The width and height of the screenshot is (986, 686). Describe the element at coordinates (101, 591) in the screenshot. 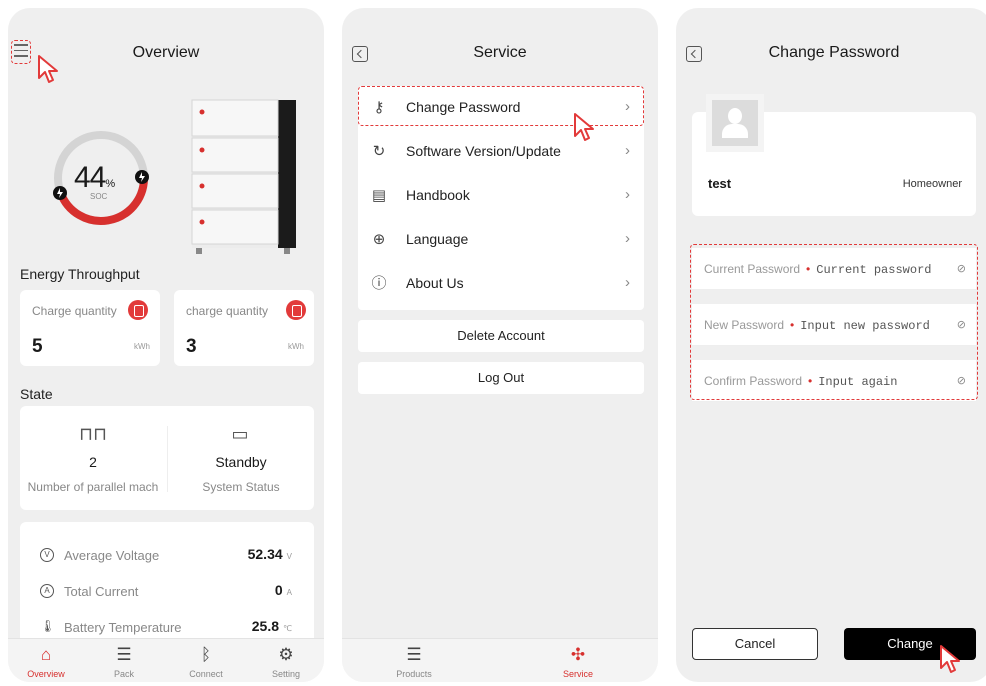

I see `metric-label: Total Current` at that location.